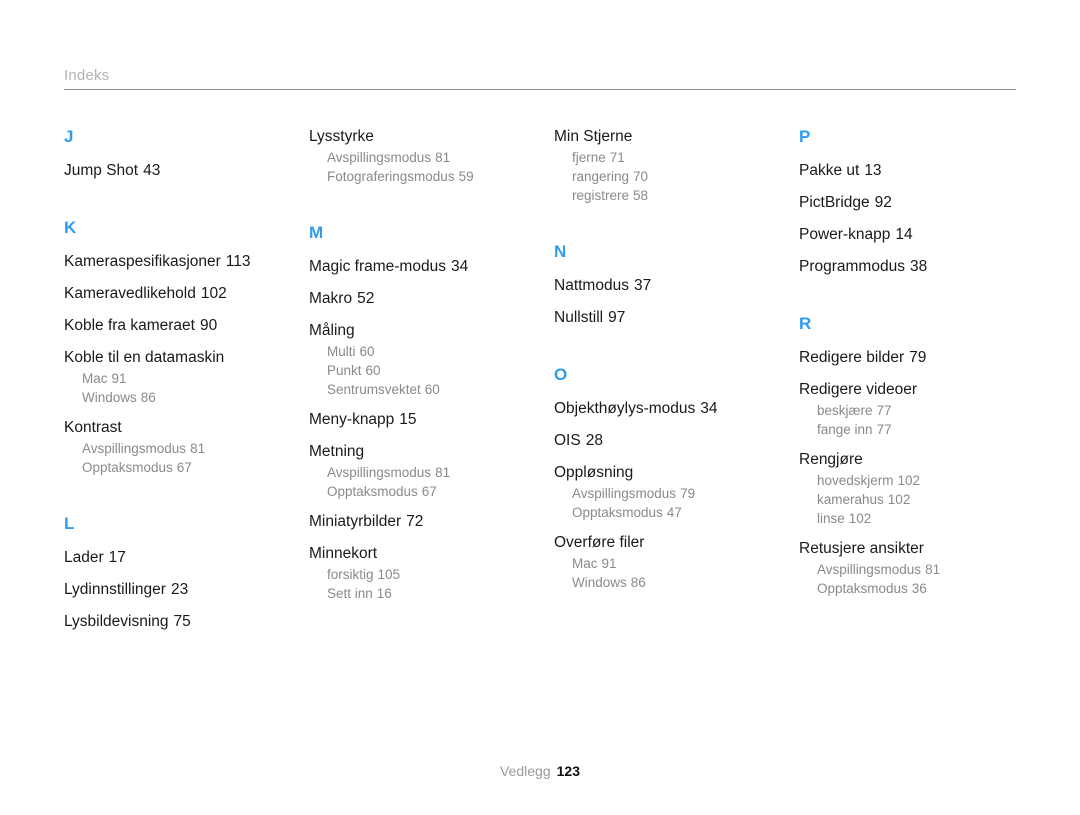  What do you see at coordinates (363, 298) in the screenshot?
I see `index-entry-page: 52` at bounding box center [363, 298].